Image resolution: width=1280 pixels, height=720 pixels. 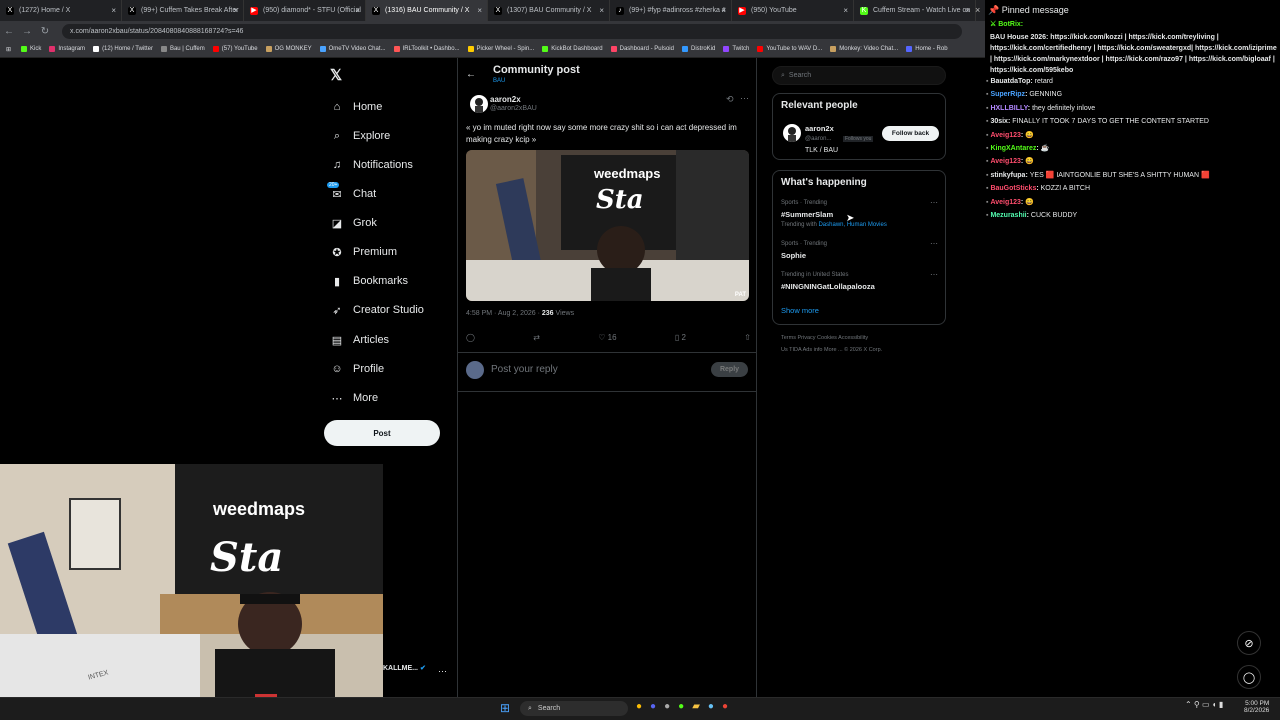 I want to click on browser-tab: ▶ (950) YouTube ×, so click(x=793, y=10).